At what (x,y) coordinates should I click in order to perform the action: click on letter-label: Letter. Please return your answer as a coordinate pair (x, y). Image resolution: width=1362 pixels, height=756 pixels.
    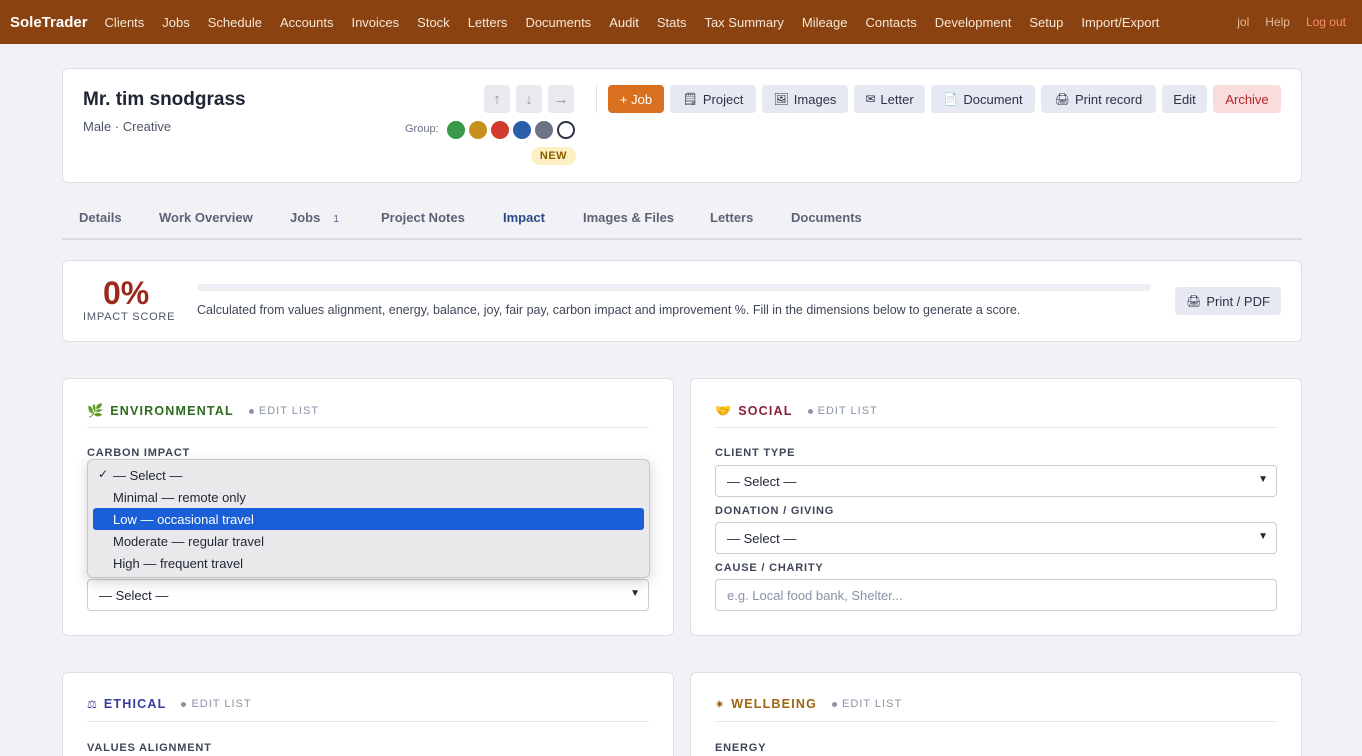
    Looking at the image, I should click on (897, 99).